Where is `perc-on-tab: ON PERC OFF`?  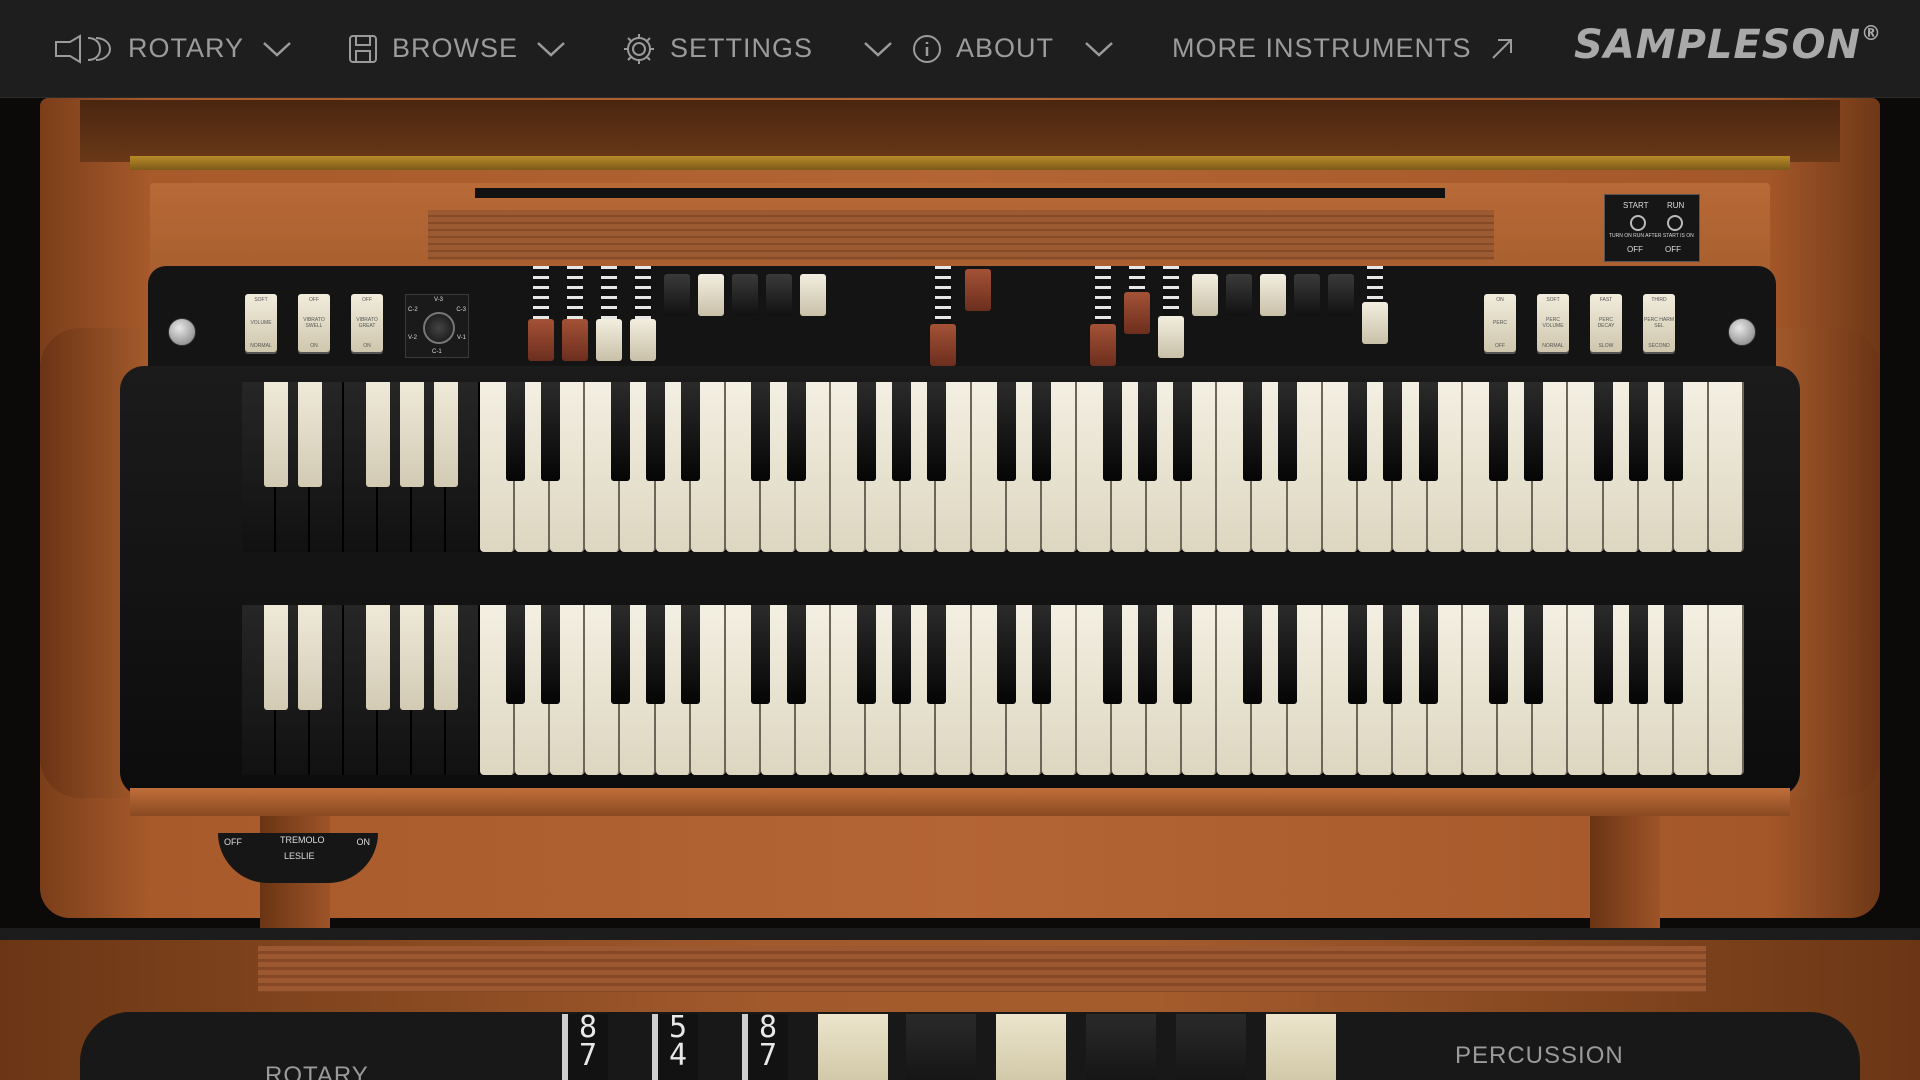
perc-on-tab: ON PERC OFF is located at coordinates (1500, 323).